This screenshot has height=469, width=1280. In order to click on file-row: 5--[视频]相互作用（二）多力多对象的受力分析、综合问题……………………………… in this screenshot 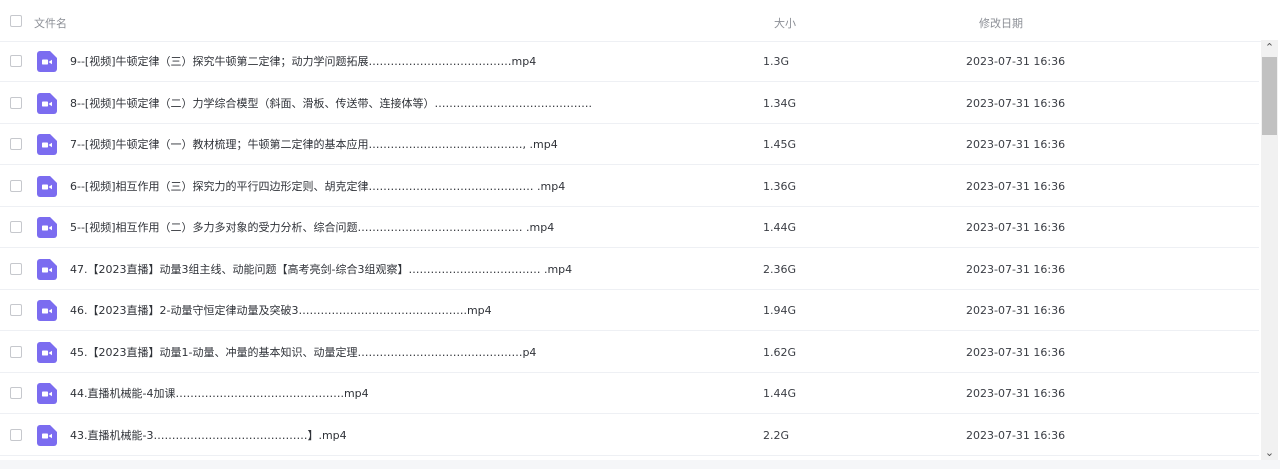, I will do `click(629, 227)`.